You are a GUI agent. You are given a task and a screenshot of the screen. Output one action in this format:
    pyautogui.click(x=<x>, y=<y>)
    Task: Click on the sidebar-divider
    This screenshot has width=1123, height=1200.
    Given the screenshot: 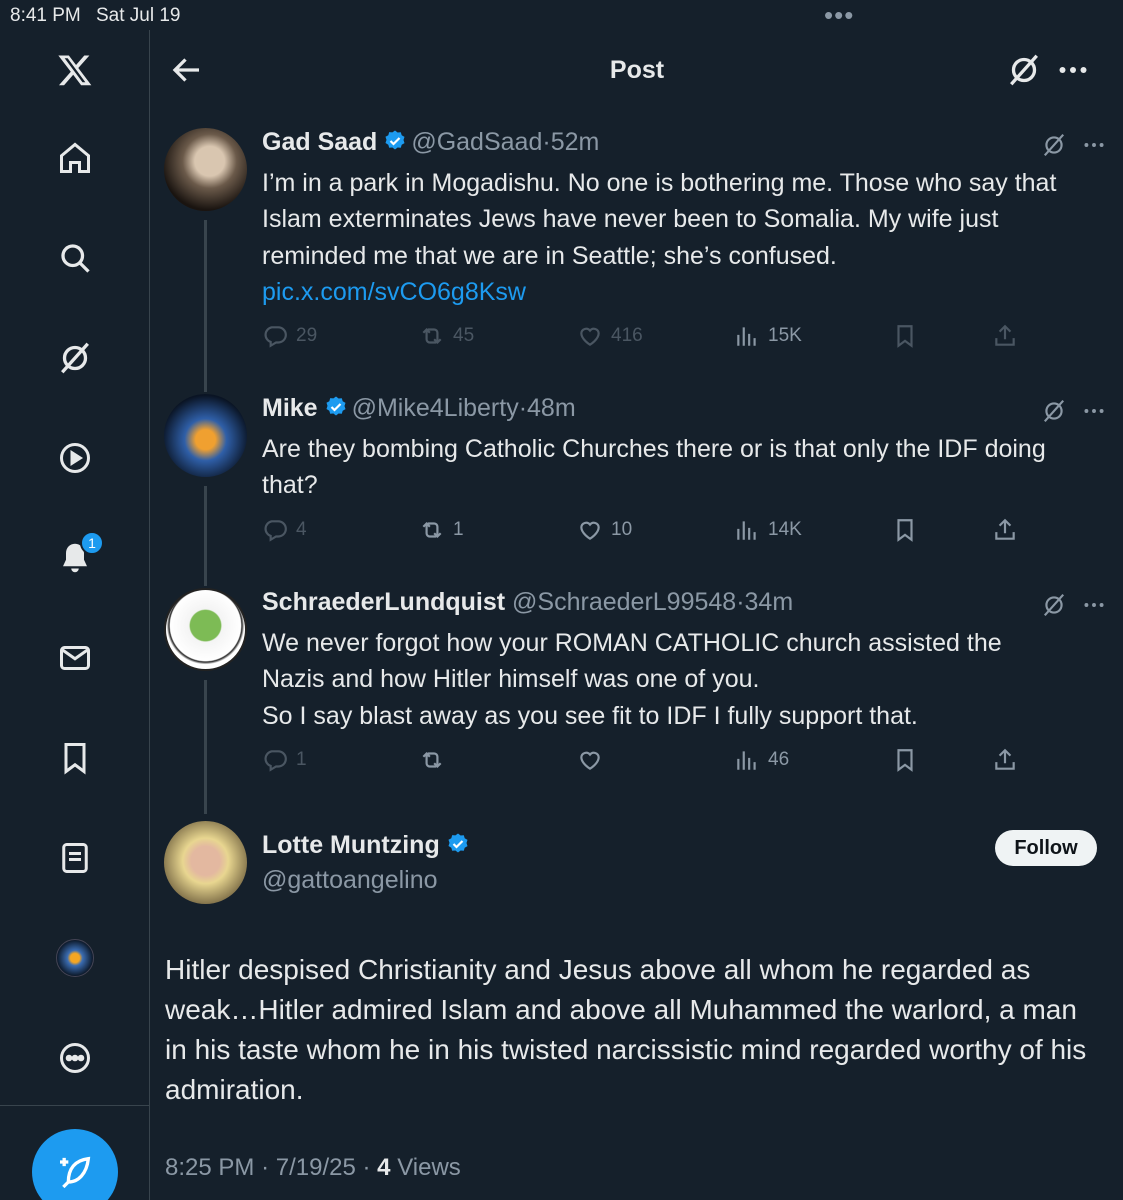 What is the action you would take?
    pyautogui.click(x=75, y=1105)
    